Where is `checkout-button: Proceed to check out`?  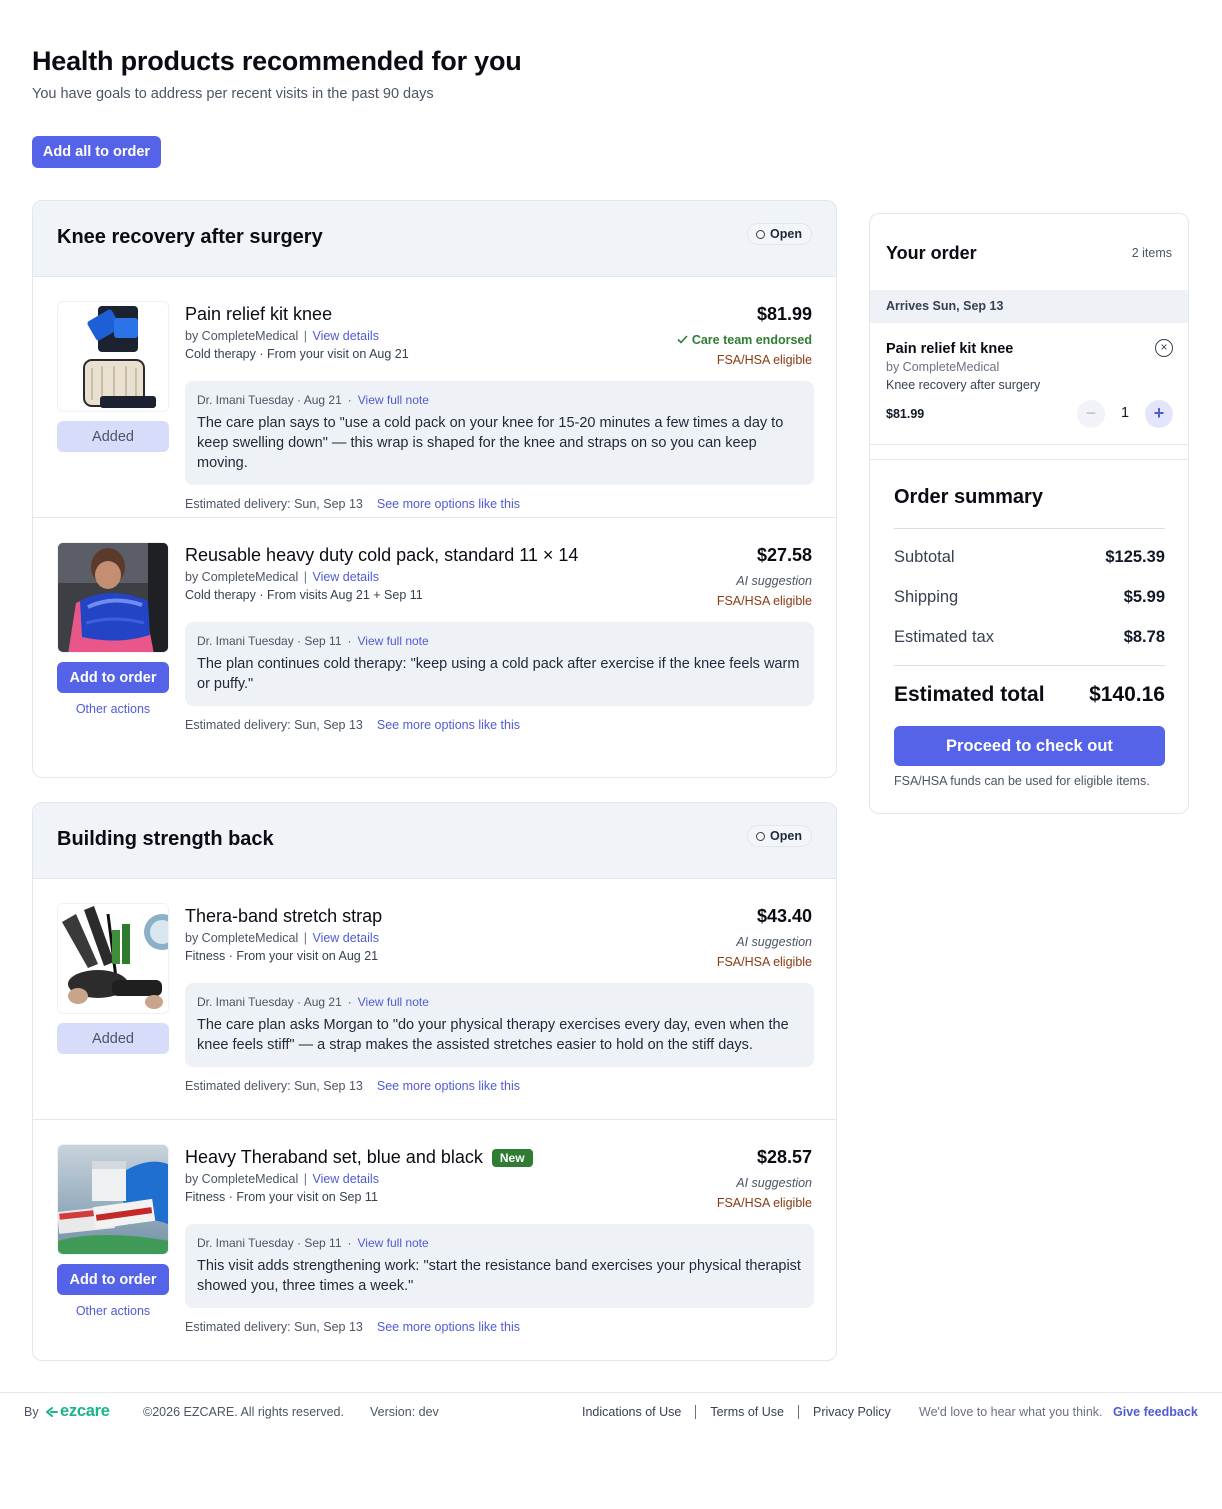
checkout-button: Proceed to check out is located at coordinates (1029, 746).